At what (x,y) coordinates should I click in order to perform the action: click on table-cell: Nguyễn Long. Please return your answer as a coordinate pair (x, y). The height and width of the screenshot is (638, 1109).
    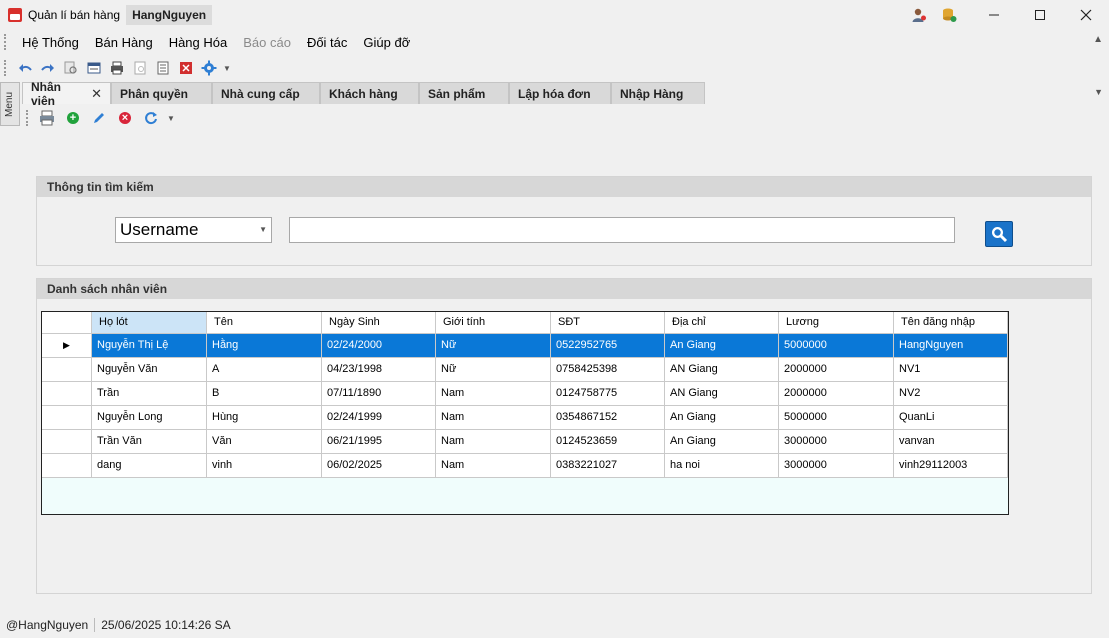
    Looking at the image, I should click on (149, 418).